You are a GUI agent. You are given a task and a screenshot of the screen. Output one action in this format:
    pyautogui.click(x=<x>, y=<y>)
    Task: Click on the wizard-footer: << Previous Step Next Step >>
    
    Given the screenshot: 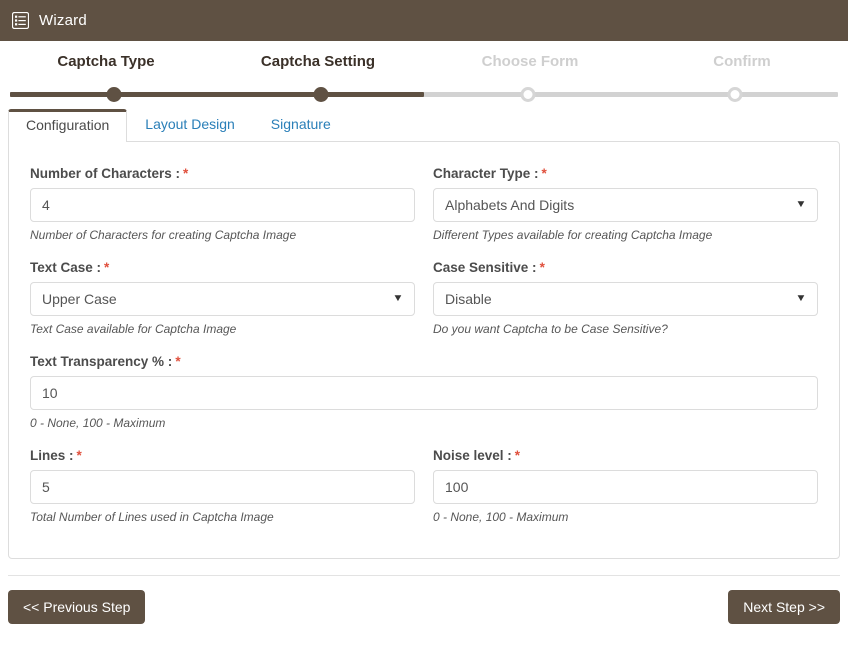 What is the action you would take?
    pyautogui.click(x=424, y=599)
    